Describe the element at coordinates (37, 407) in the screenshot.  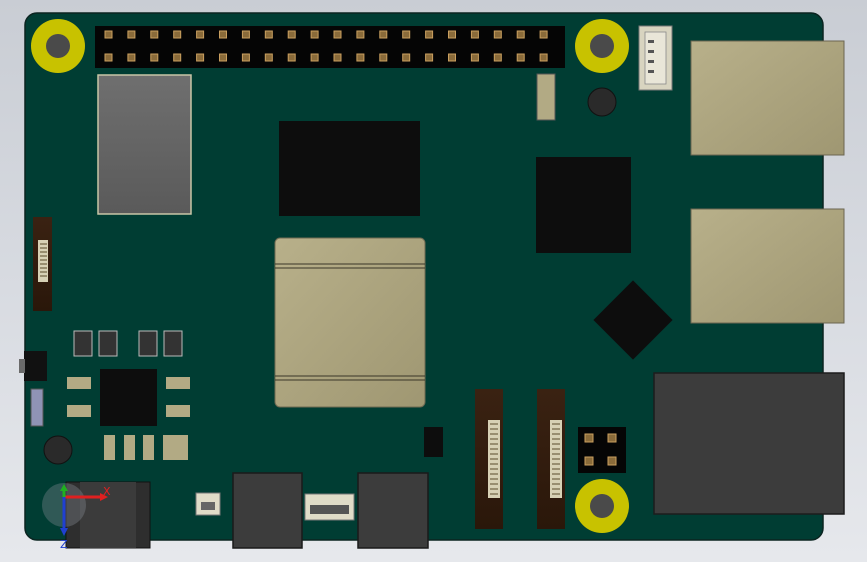
I see `side-button` at that location.